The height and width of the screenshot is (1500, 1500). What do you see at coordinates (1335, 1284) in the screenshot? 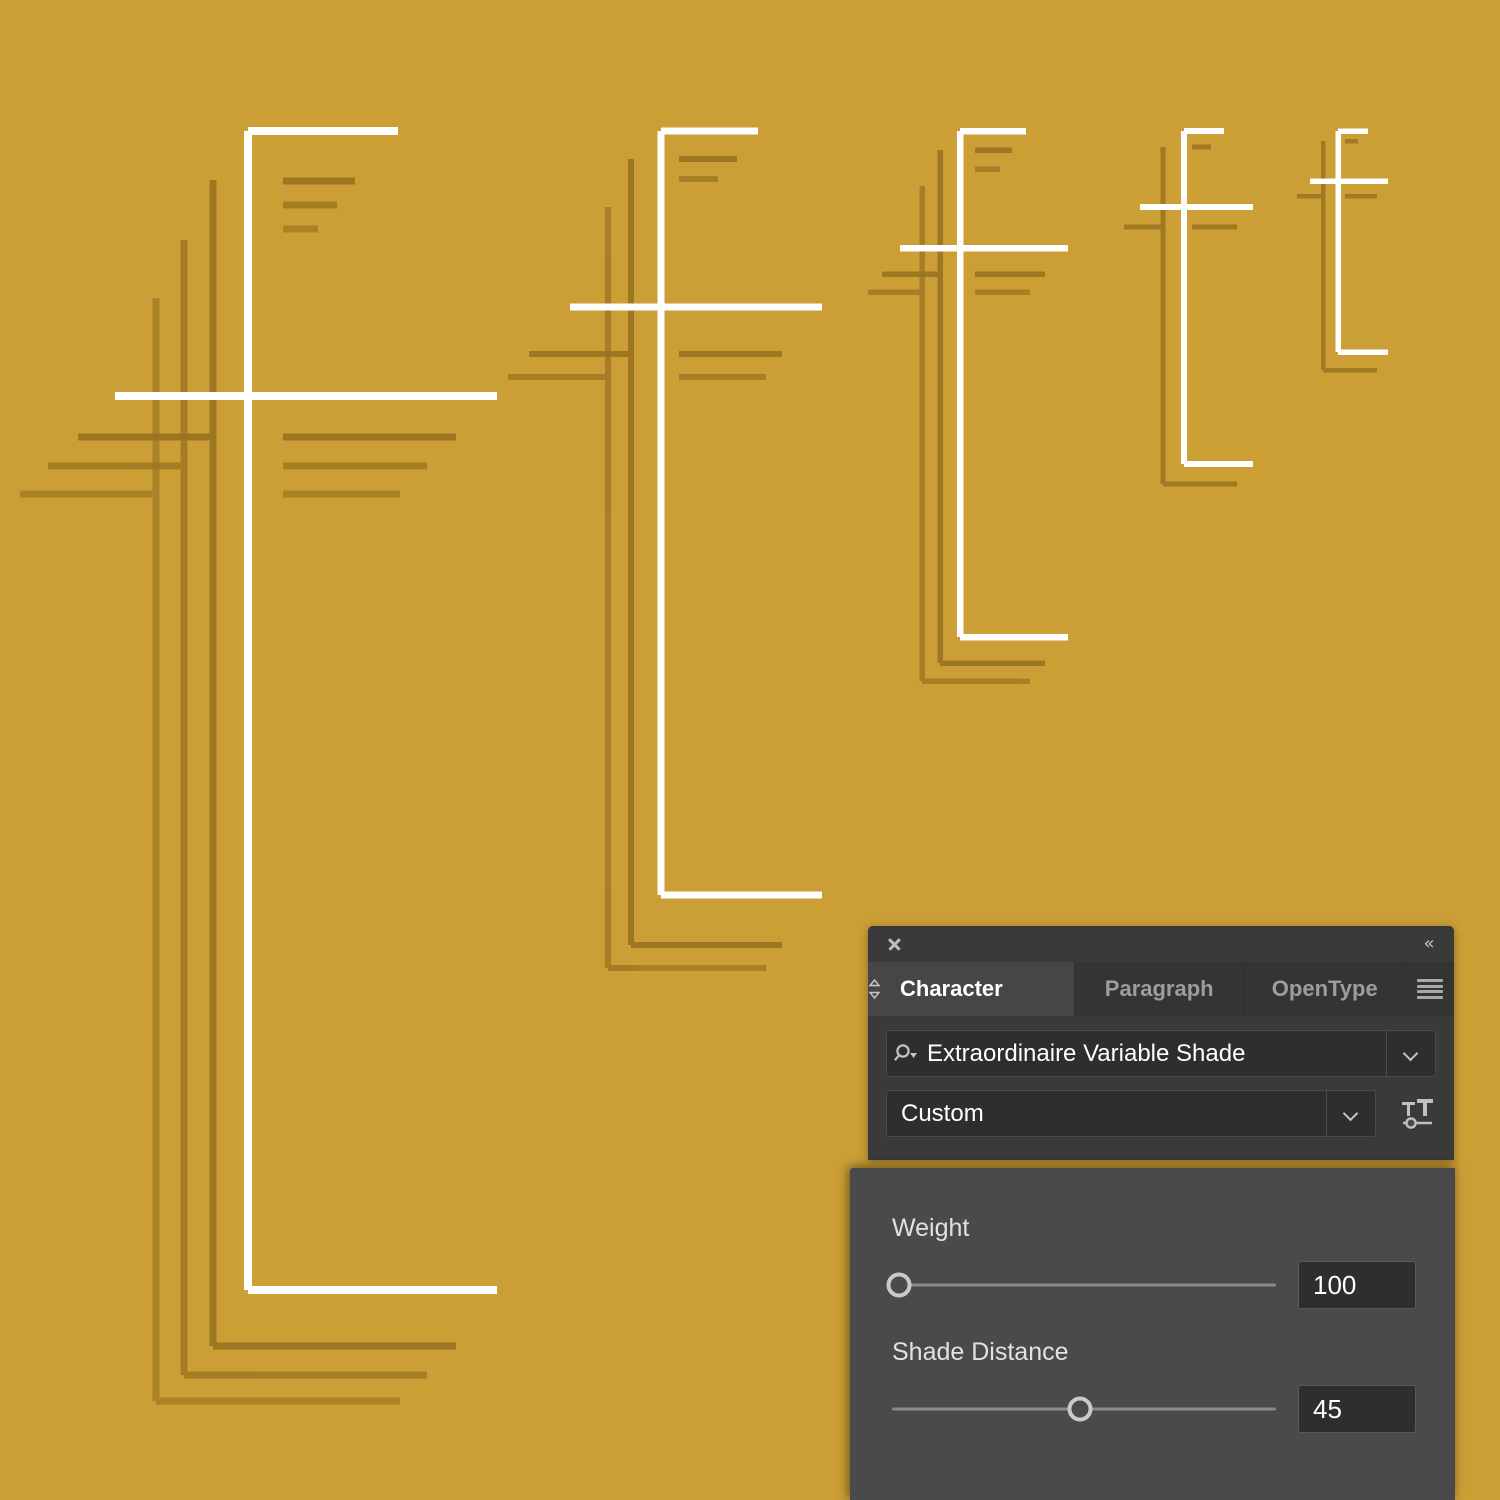
I see `axis-weight-value: 100` at bounding box center [1335, 1284].